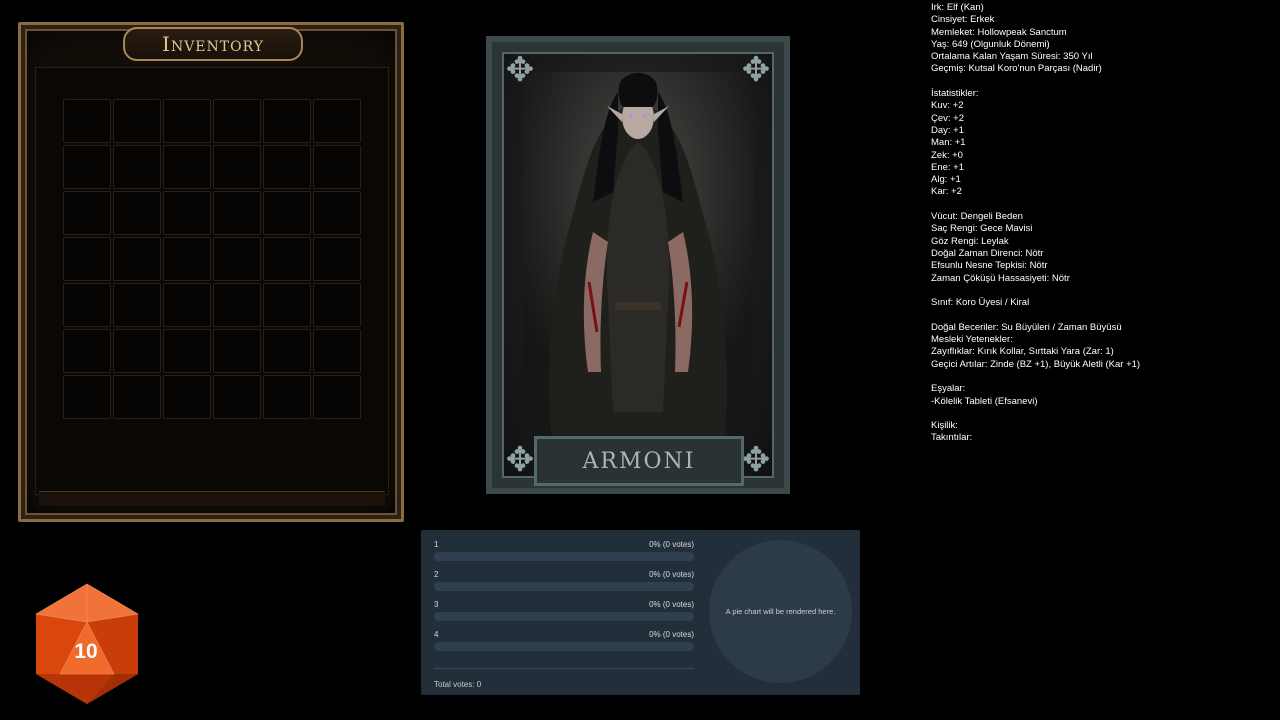 The width and height of the screenshot is (1280, 720). Describe the element at coordinates (564, 583) in the screenshot. I see `poll-option: 2 0% (0 votes)` at that location.